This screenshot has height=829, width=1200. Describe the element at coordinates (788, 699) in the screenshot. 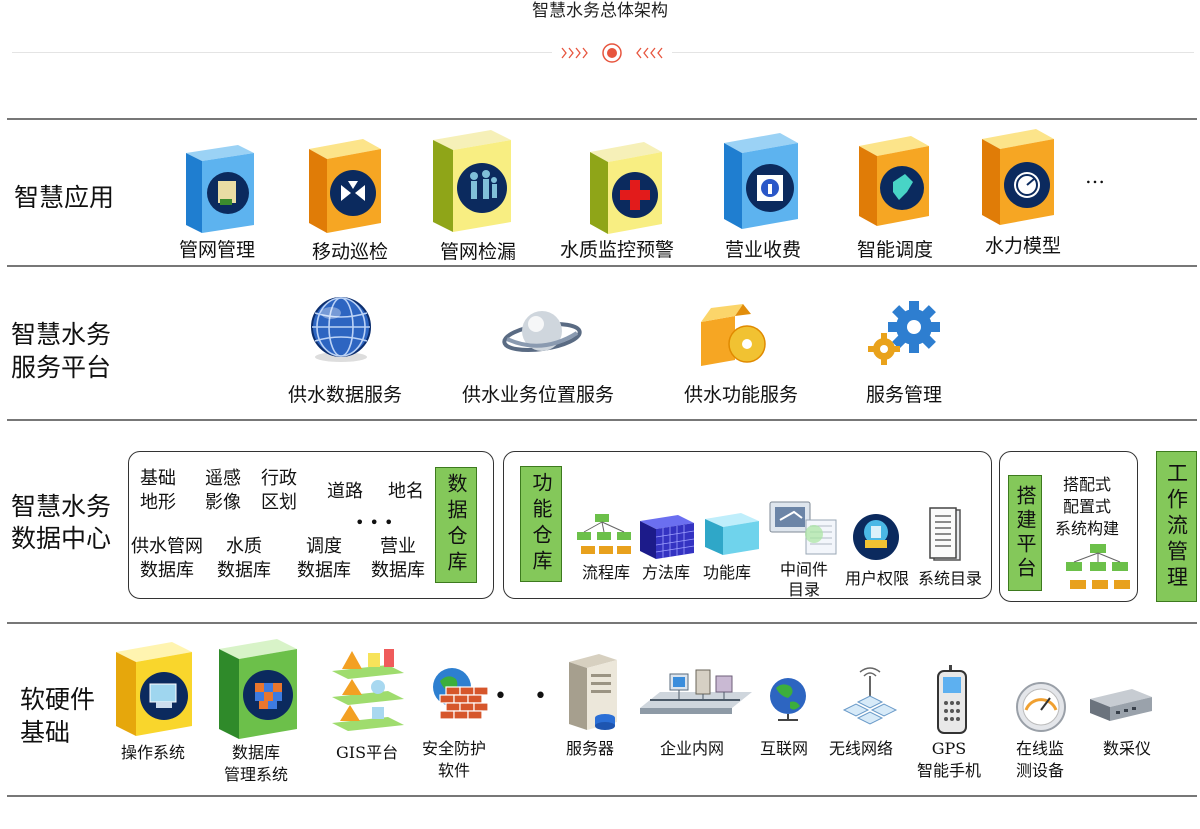

I see `internet-globe-icon` at that location.